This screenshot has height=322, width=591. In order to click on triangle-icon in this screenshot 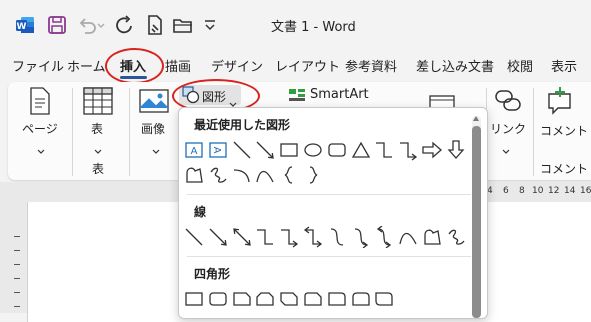, I will do `click(361, 150)`.